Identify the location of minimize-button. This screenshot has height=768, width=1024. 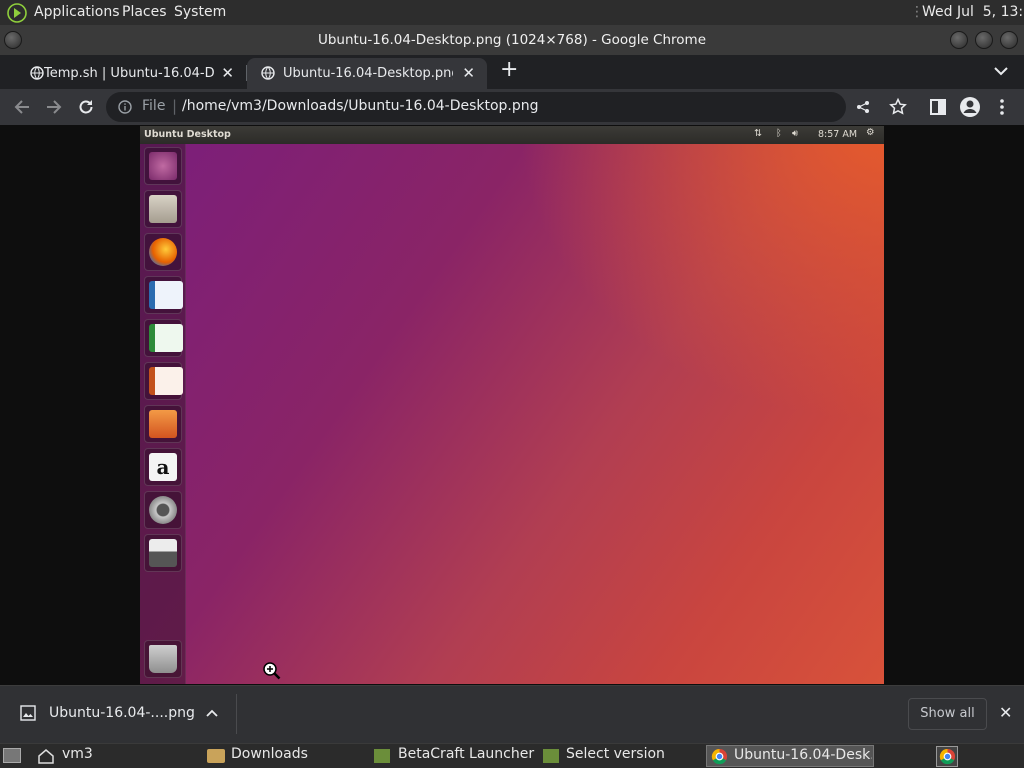
(959, 40).